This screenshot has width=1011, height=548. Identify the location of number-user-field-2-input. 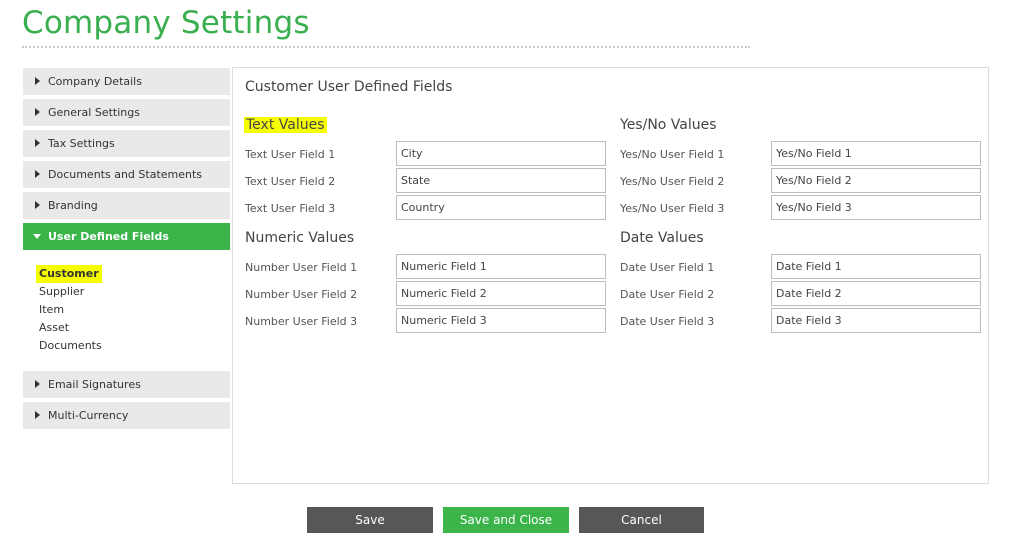
(501, 293).